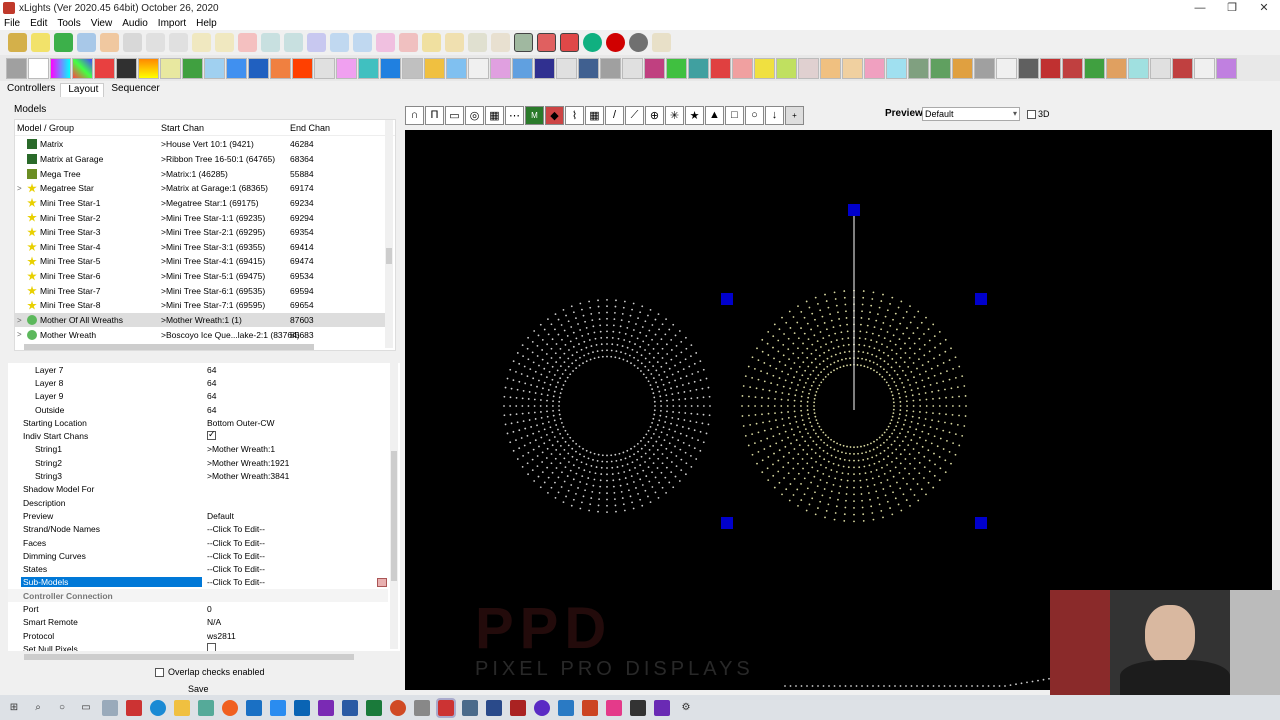 The image size is (1280, 720). I want to click on cortana-icon: ○, so click(62, 708).